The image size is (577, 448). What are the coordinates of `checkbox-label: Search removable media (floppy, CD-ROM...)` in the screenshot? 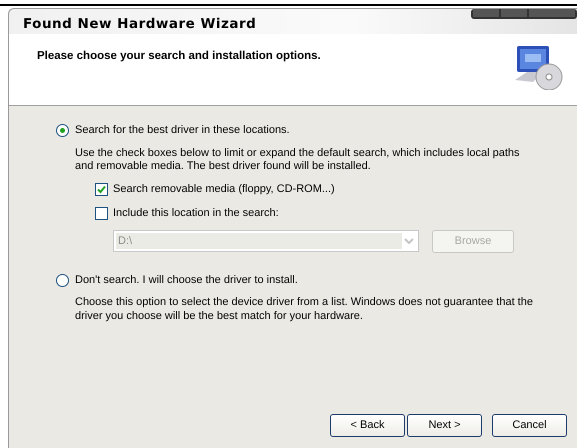 It's located at (224, 189).